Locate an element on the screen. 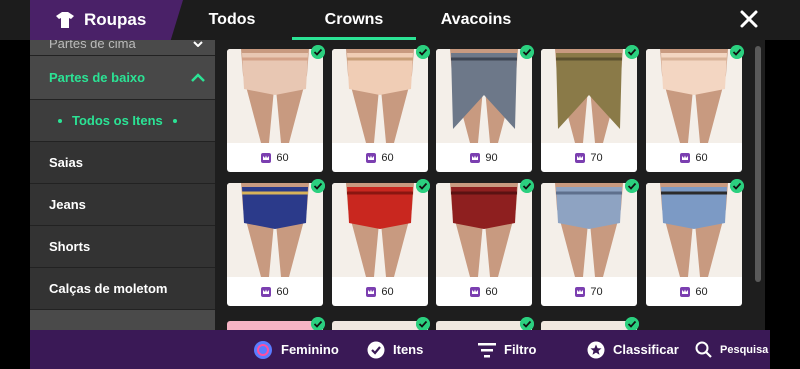  gender-button: Feminino is located at coordinates (296, 349).